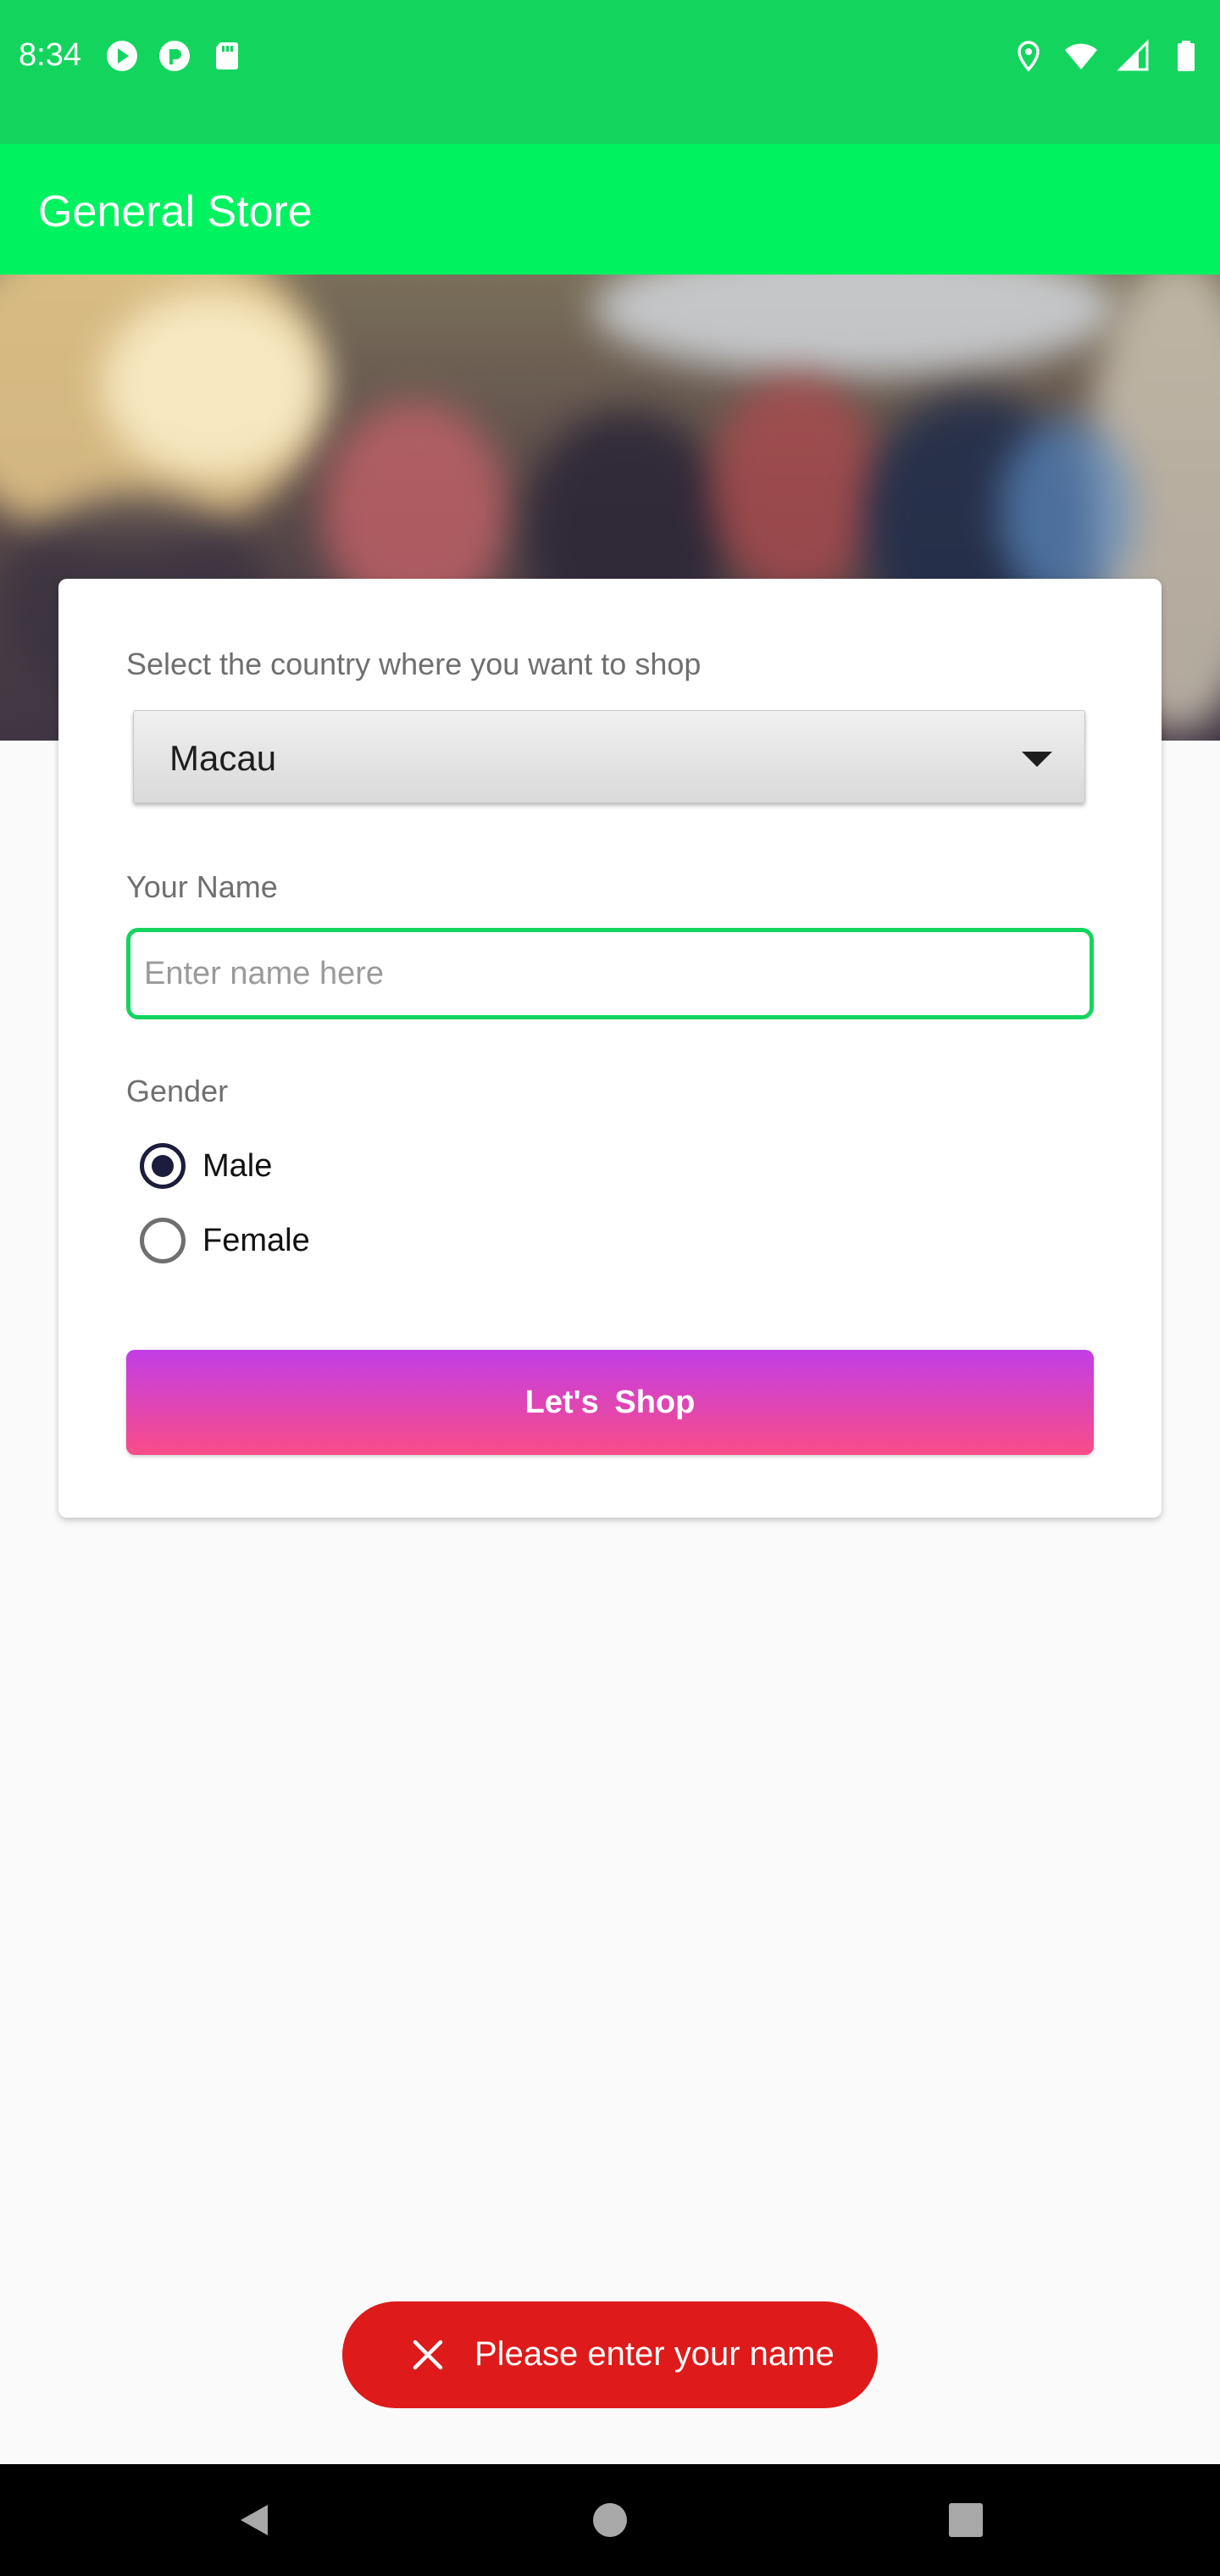  I want to click on toast-message: Please enter your name, so click(654, 2354).